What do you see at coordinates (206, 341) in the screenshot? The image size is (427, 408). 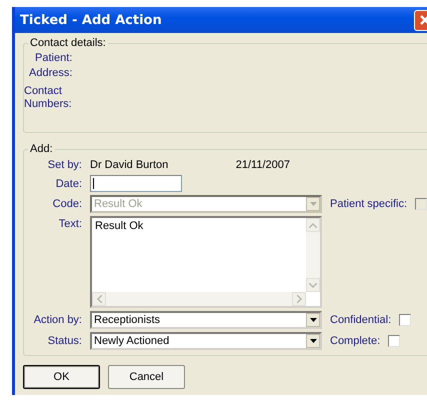 I see `dropdown: Newly Actioned` at bounding box center [206, 341].